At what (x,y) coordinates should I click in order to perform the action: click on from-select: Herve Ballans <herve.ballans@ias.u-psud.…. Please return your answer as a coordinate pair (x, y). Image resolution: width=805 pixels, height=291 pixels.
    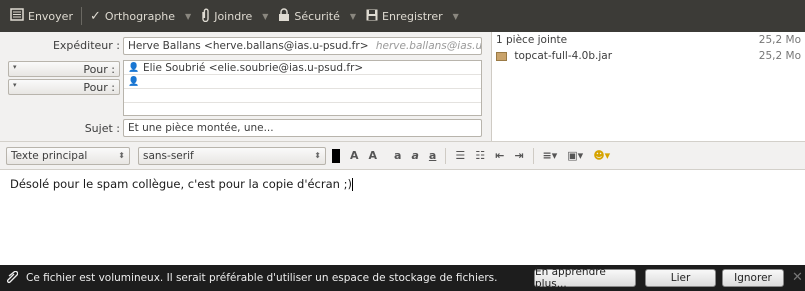
    Looking at the image, I should click on (302, 46).